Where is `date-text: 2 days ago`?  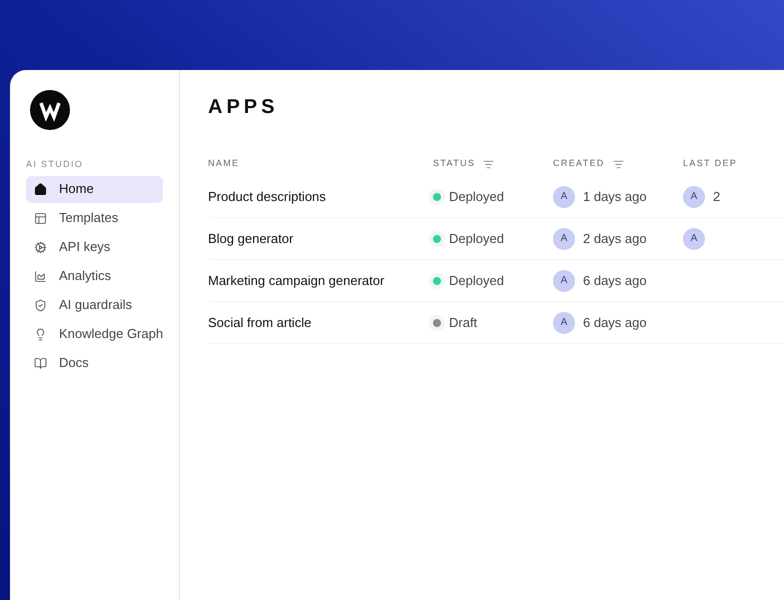
date-text: 2 days ago is located at coordinates (615, 239).